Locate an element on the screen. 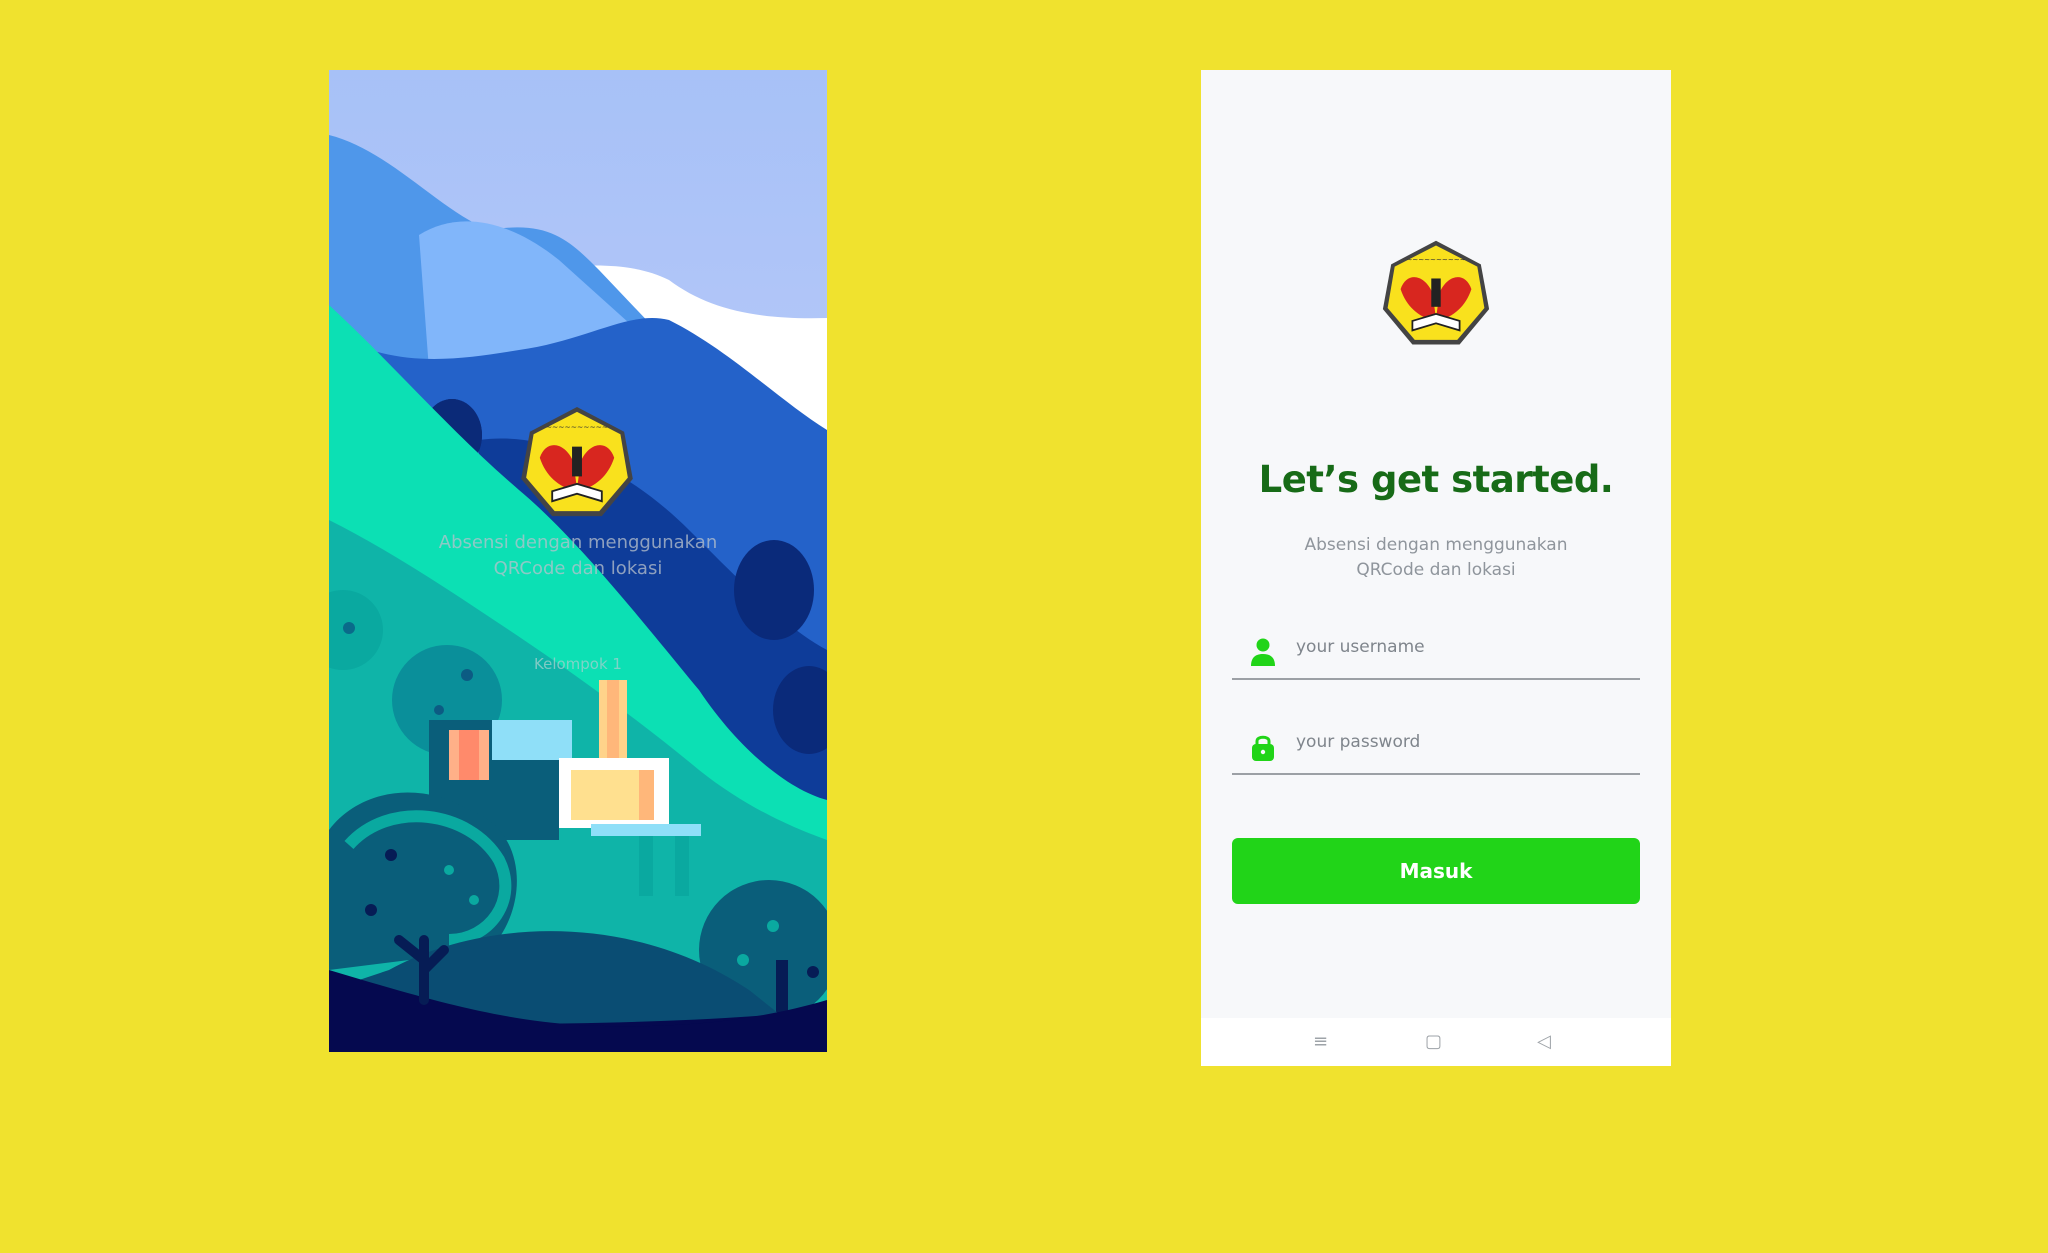 This screenshot has height=1253, width=2048. home-icon: ▢ is located at coordinates (1433, 1042).